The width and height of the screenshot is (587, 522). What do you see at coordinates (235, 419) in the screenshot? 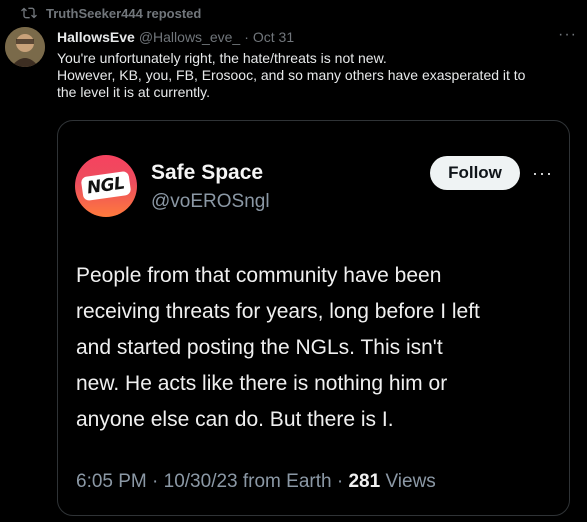
I see `embedded-line: anyone else can do. But there is I.` at bounding box center [235, 419].